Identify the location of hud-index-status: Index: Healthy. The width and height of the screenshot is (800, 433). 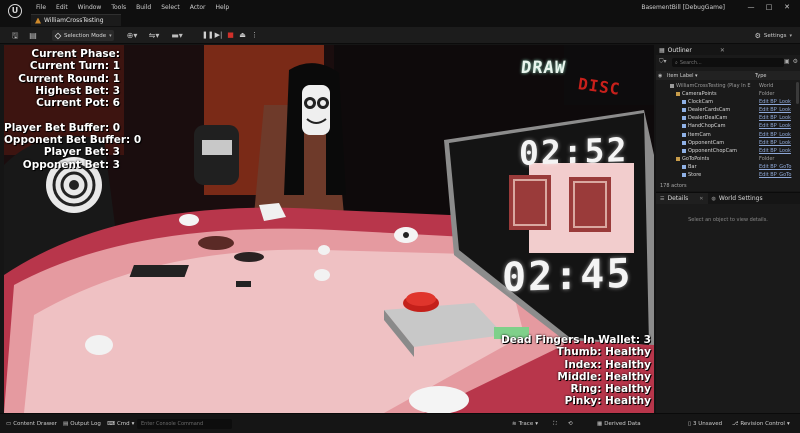
(607, 364).